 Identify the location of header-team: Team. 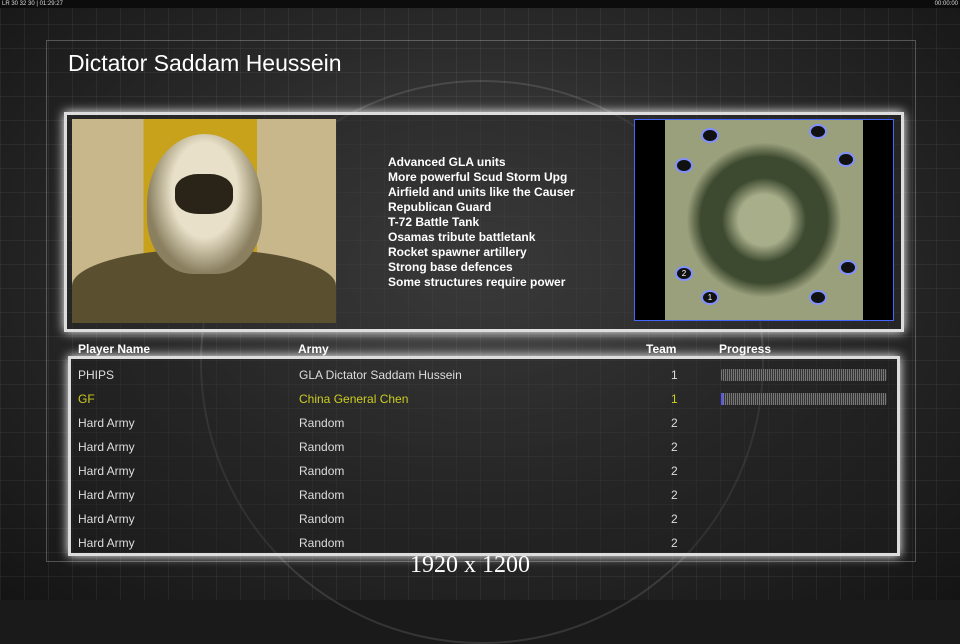
(661, 349).